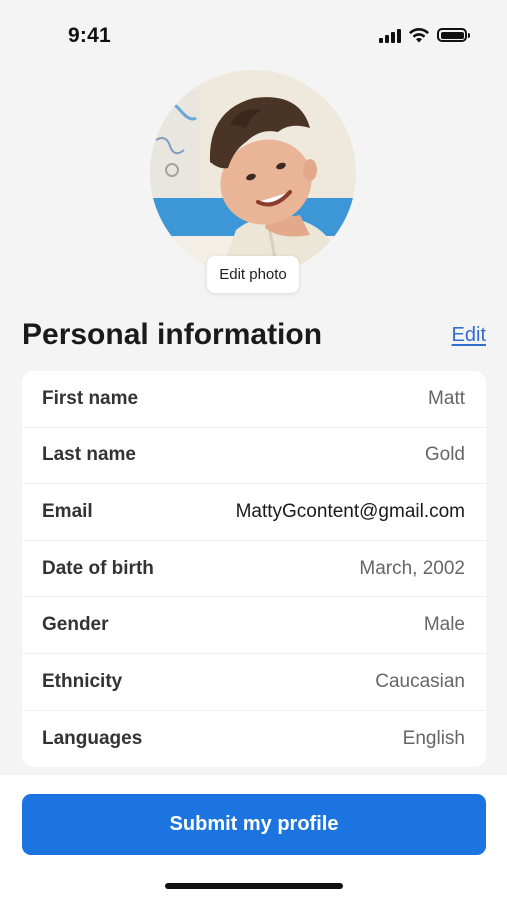 The width and height of the screenshot is (507, 900). I want to click on info-row-email: Email MattyGcontent@gmail.com, so click(254, 512).